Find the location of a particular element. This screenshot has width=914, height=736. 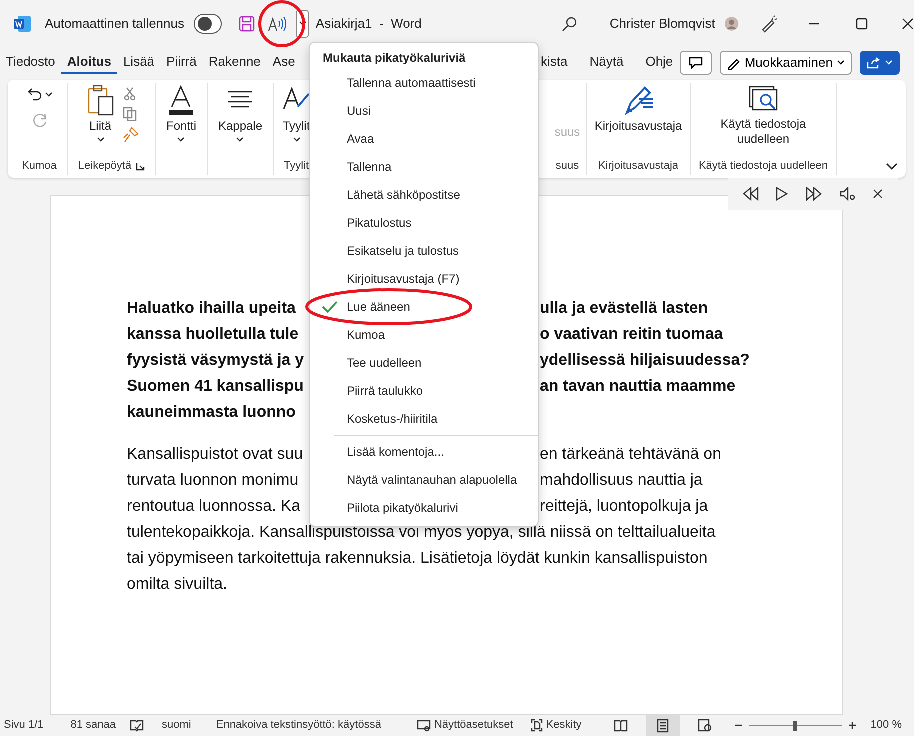

heading-text: Haluatko ihailla upeita is located at coordinates (211, 309).